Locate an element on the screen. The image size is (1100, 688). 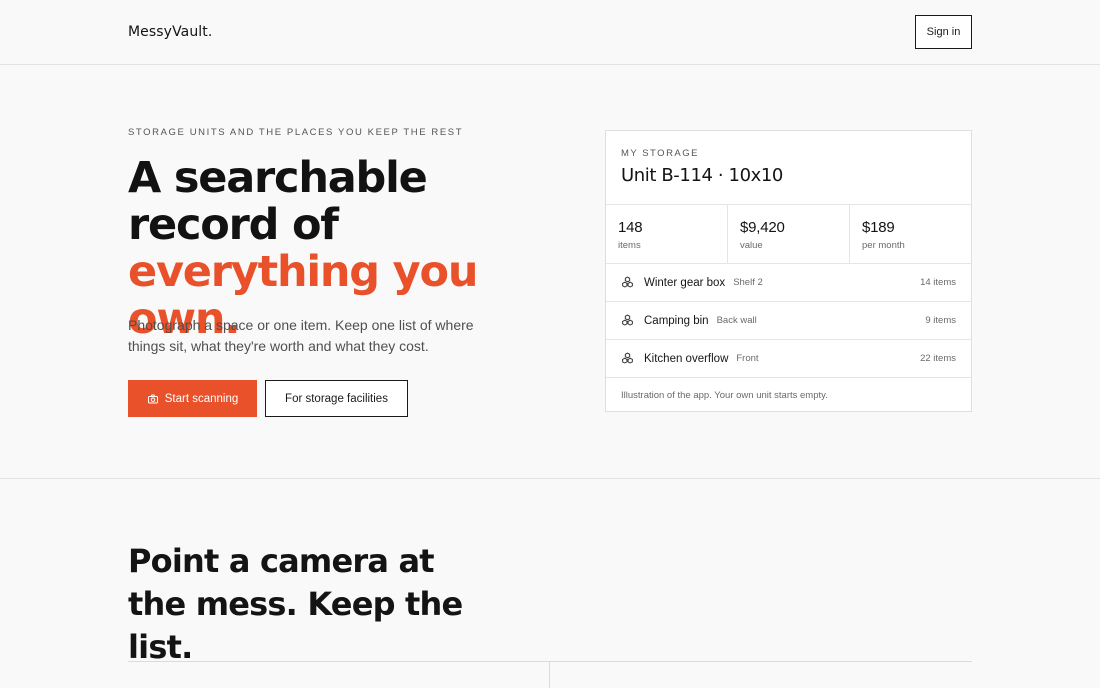
stat-label: per month is located at coordinates (883, 245).